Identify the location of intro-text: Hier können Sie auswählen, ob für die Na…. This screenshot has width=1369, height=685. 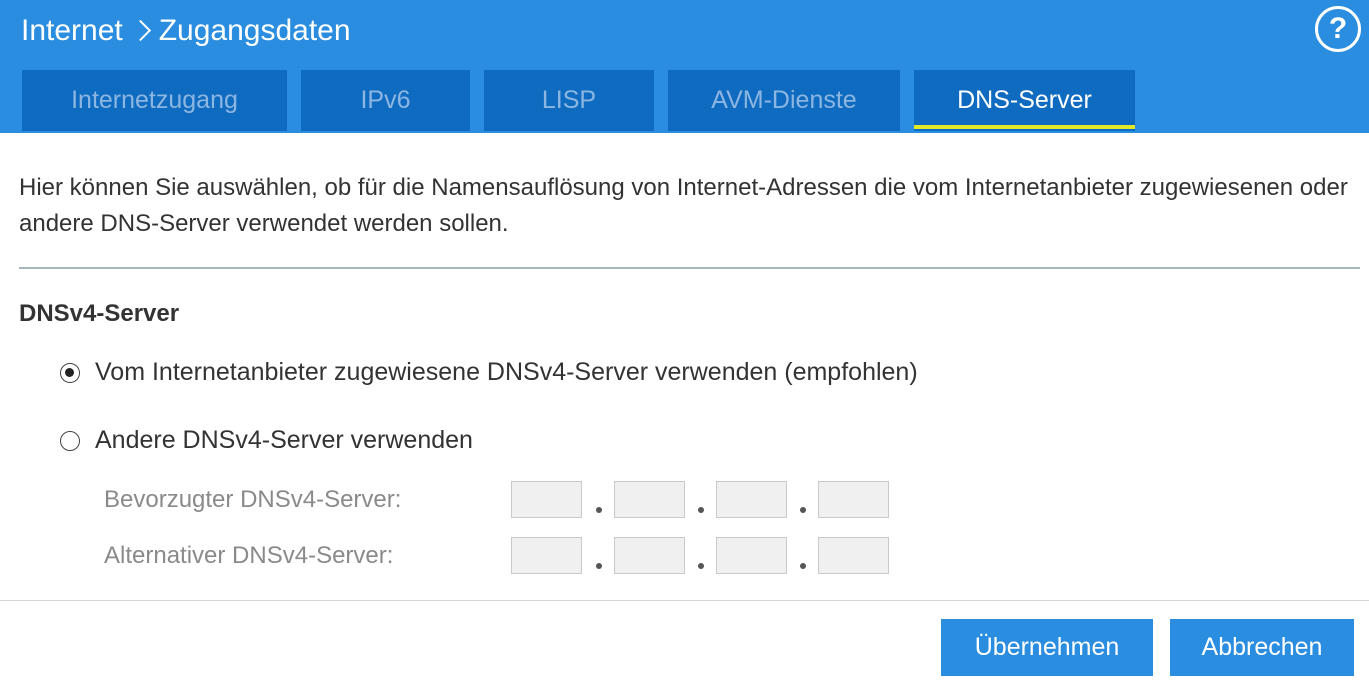
(683, 205).